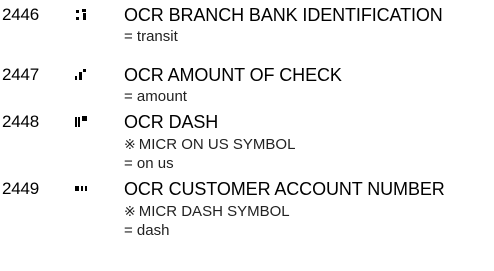 This screenshot has width=494, height=271. I want to click on alias-note: = amount, so click(155, 97).